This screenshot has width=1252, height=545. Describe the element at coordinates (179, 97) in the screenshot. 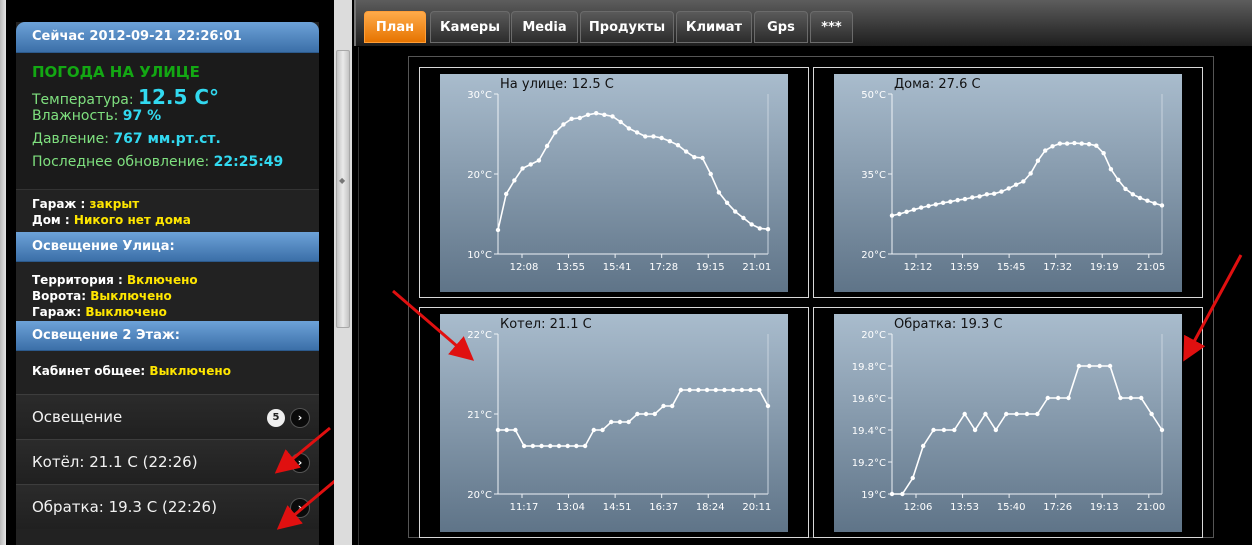

I see `temperature-value: 12.5 C°` at that location.